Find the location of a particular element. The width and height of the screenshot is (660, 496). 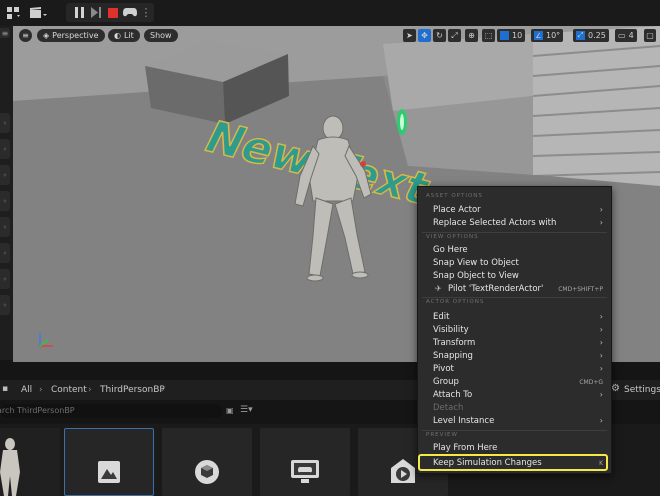

menu-item-place-actor: Place Actor is located at coordinates (457, 210).